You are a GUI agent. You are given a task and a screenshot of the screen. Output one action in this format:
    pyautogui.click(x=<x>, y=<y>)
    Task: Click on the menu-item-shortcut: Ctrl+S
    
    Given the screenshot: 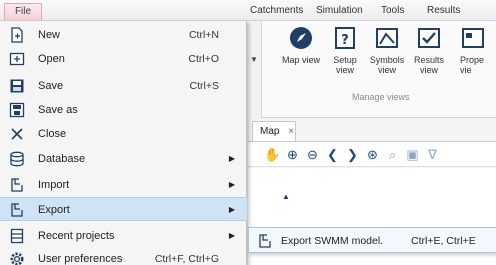 What is the action you would take?
    pyautogui.click(x=204, y=86)
    